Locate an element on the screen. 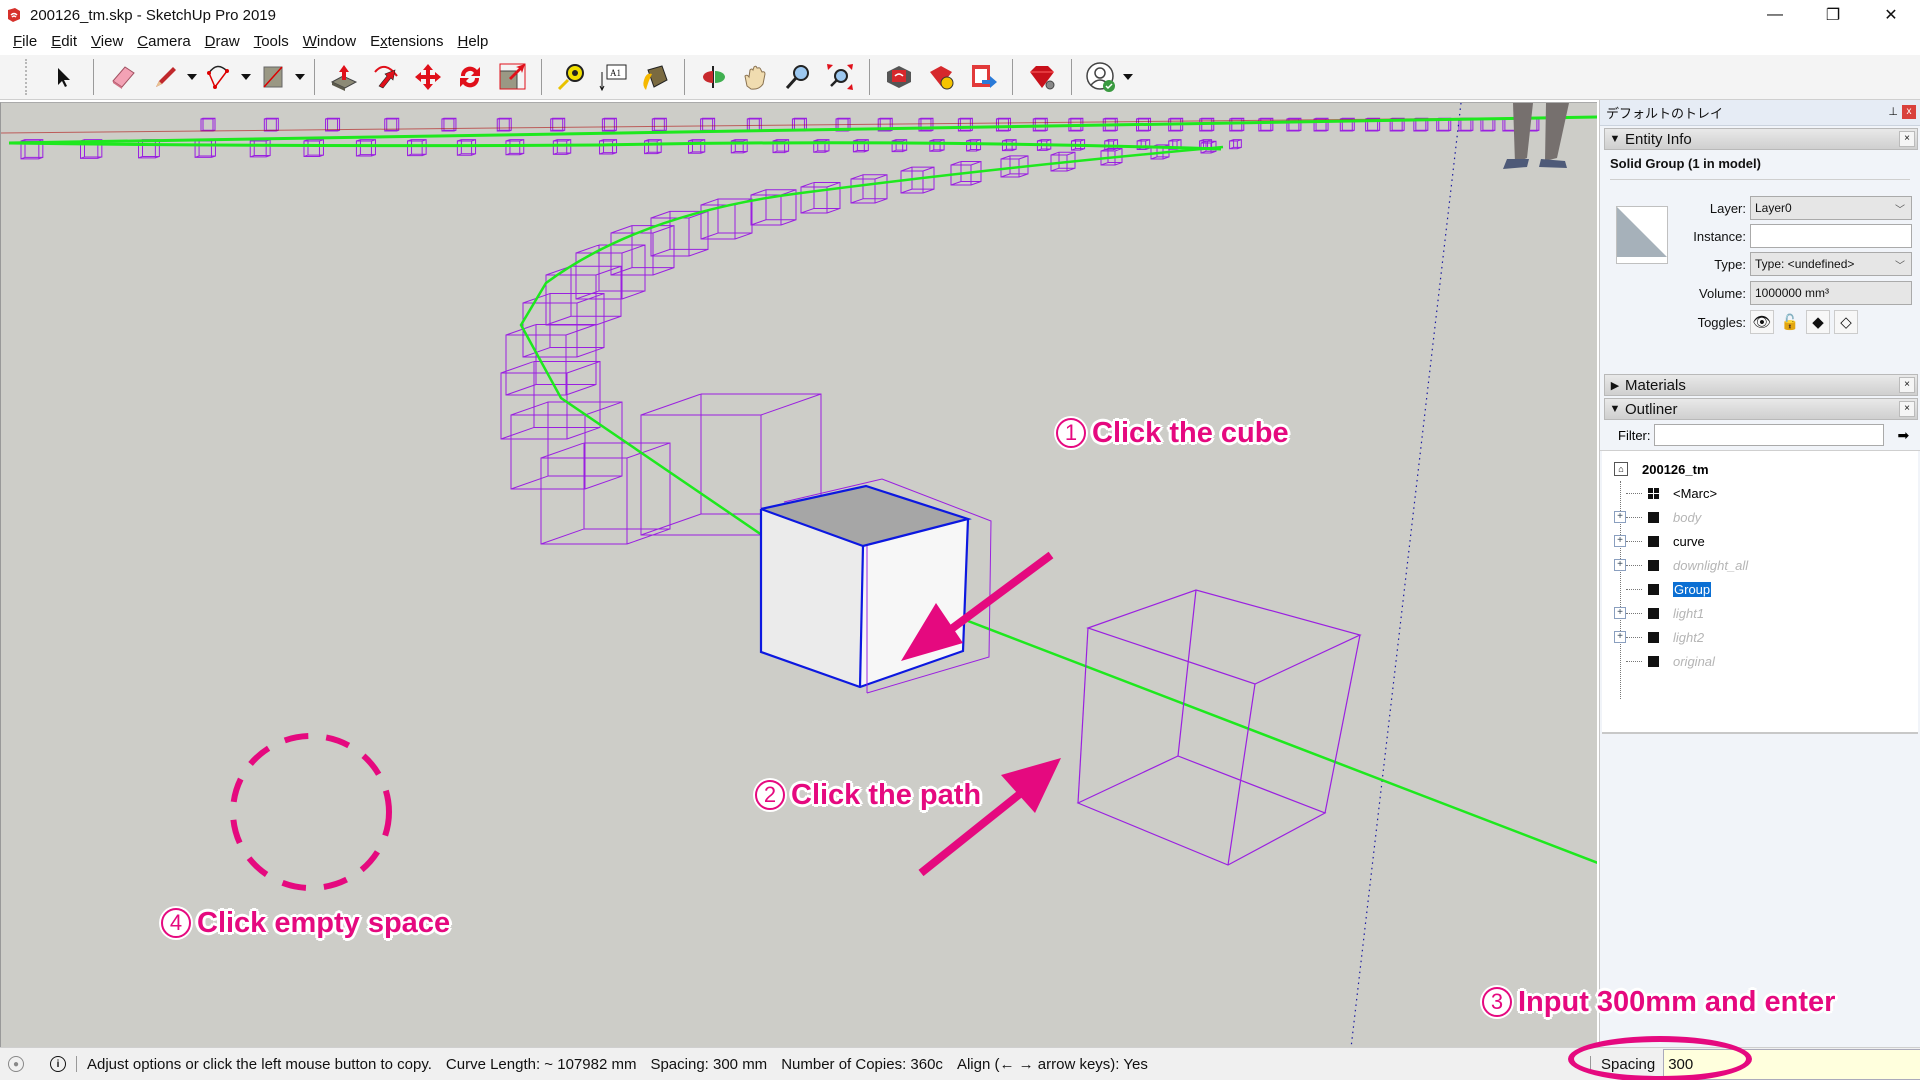 The image size is (1920, 1080). outliner-header: ▼ Outliner × is located at coordinates (1761, 409).